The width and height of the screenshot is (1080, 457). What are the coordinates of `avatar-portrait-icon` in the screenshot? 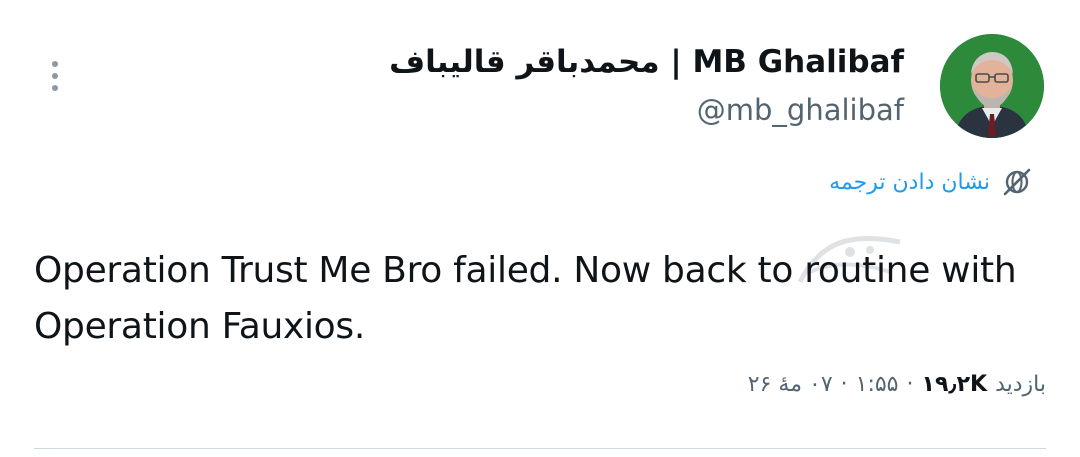 It's located at (992, 86).